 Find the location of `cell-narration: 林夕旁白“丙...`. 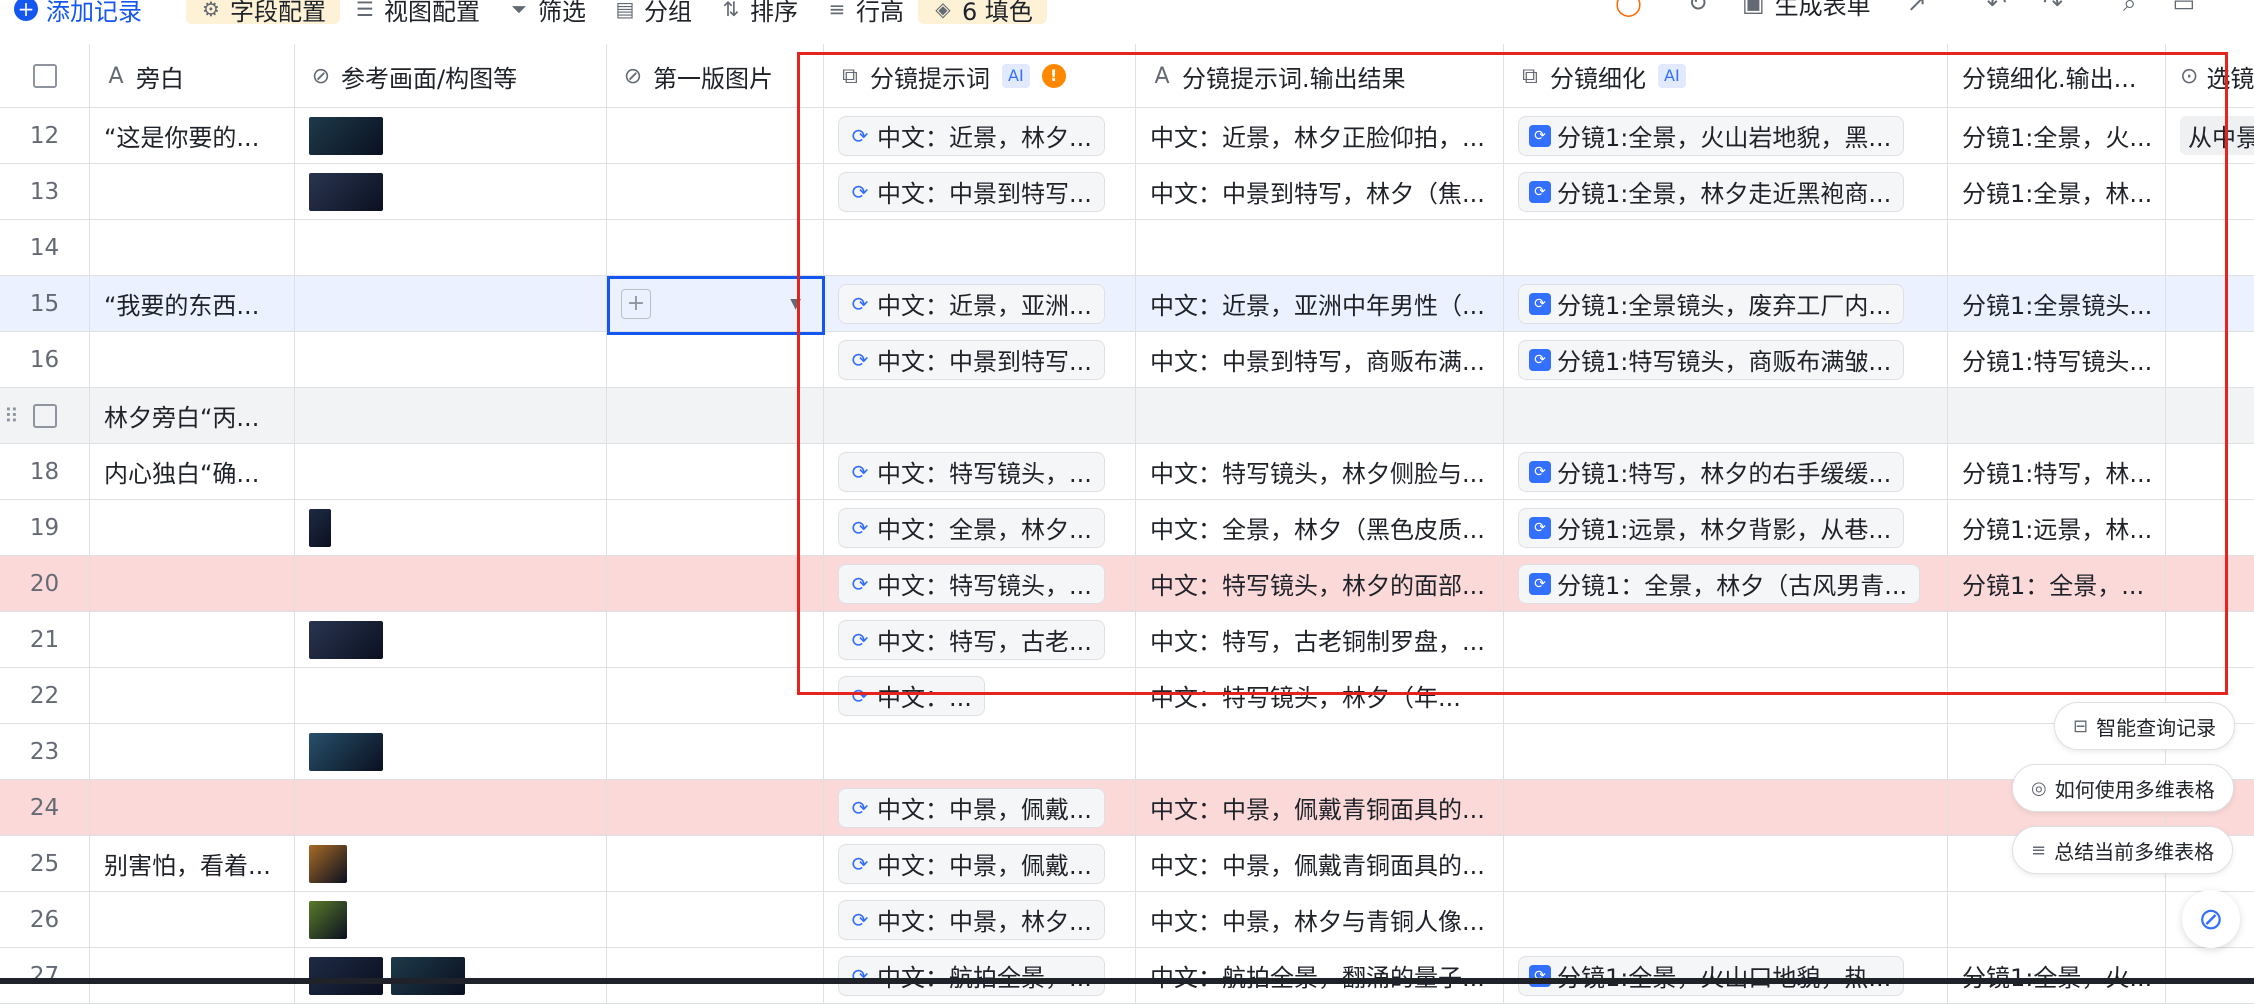

cell-narration: 林夕旁白“丙... is located at coordinates (192, 415).